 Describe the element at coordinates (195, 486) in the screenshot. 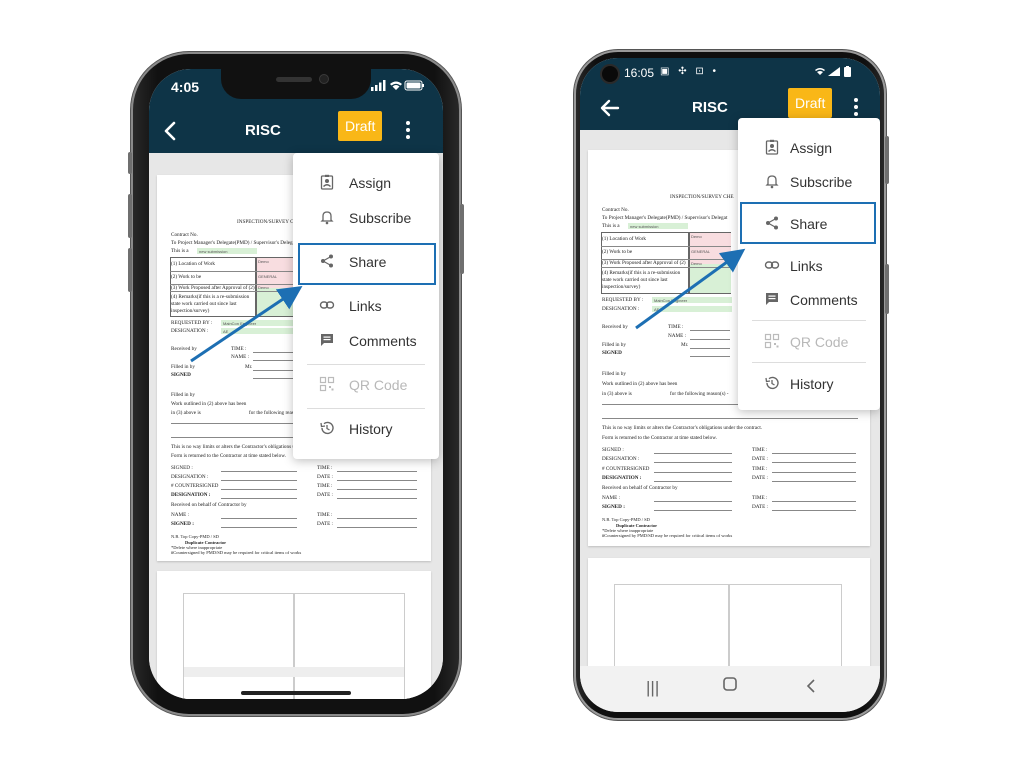

I see `doc-countersigned: # COUNTERSIGNED` at that location.